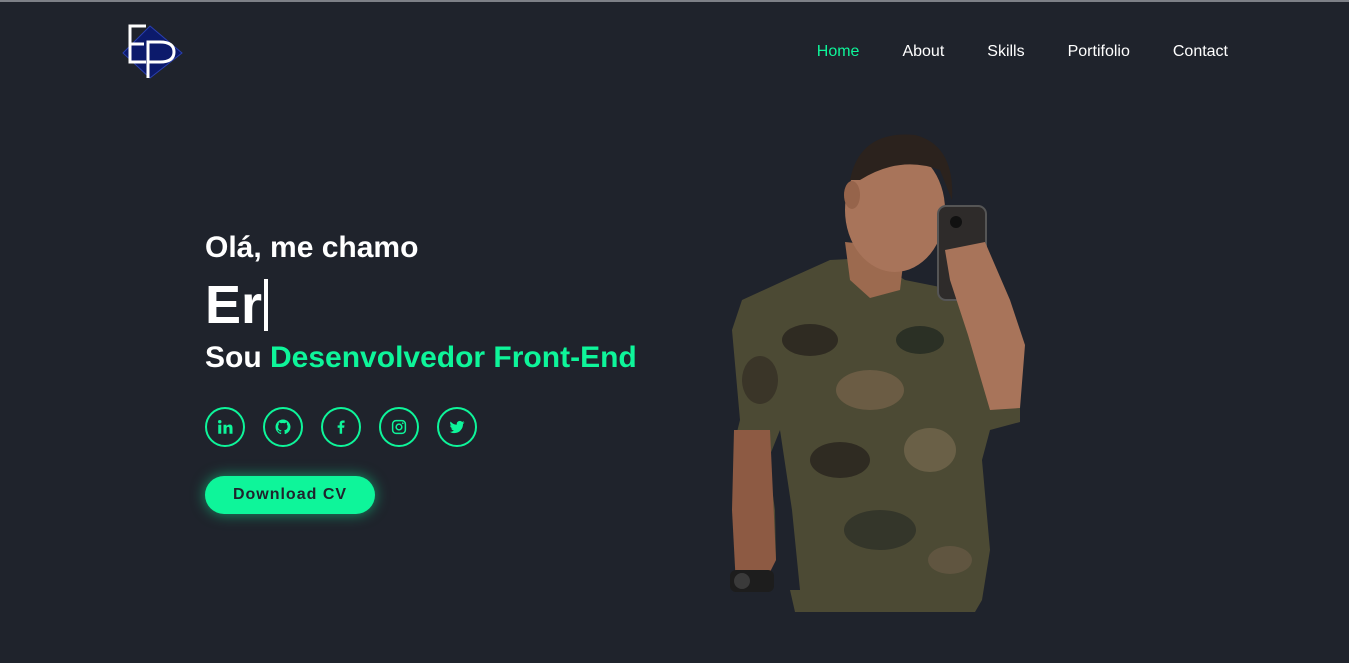  I want to click on facebook-icon, so click(341, 427).